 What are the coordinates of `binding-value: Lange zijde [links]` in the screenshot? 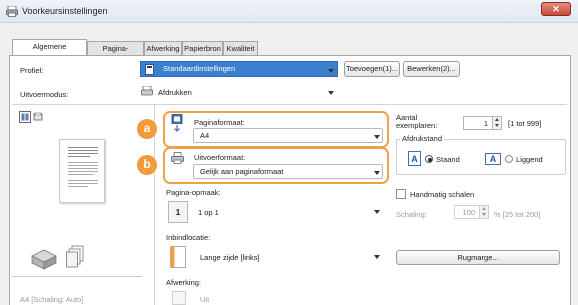 It's located at (230, 257).